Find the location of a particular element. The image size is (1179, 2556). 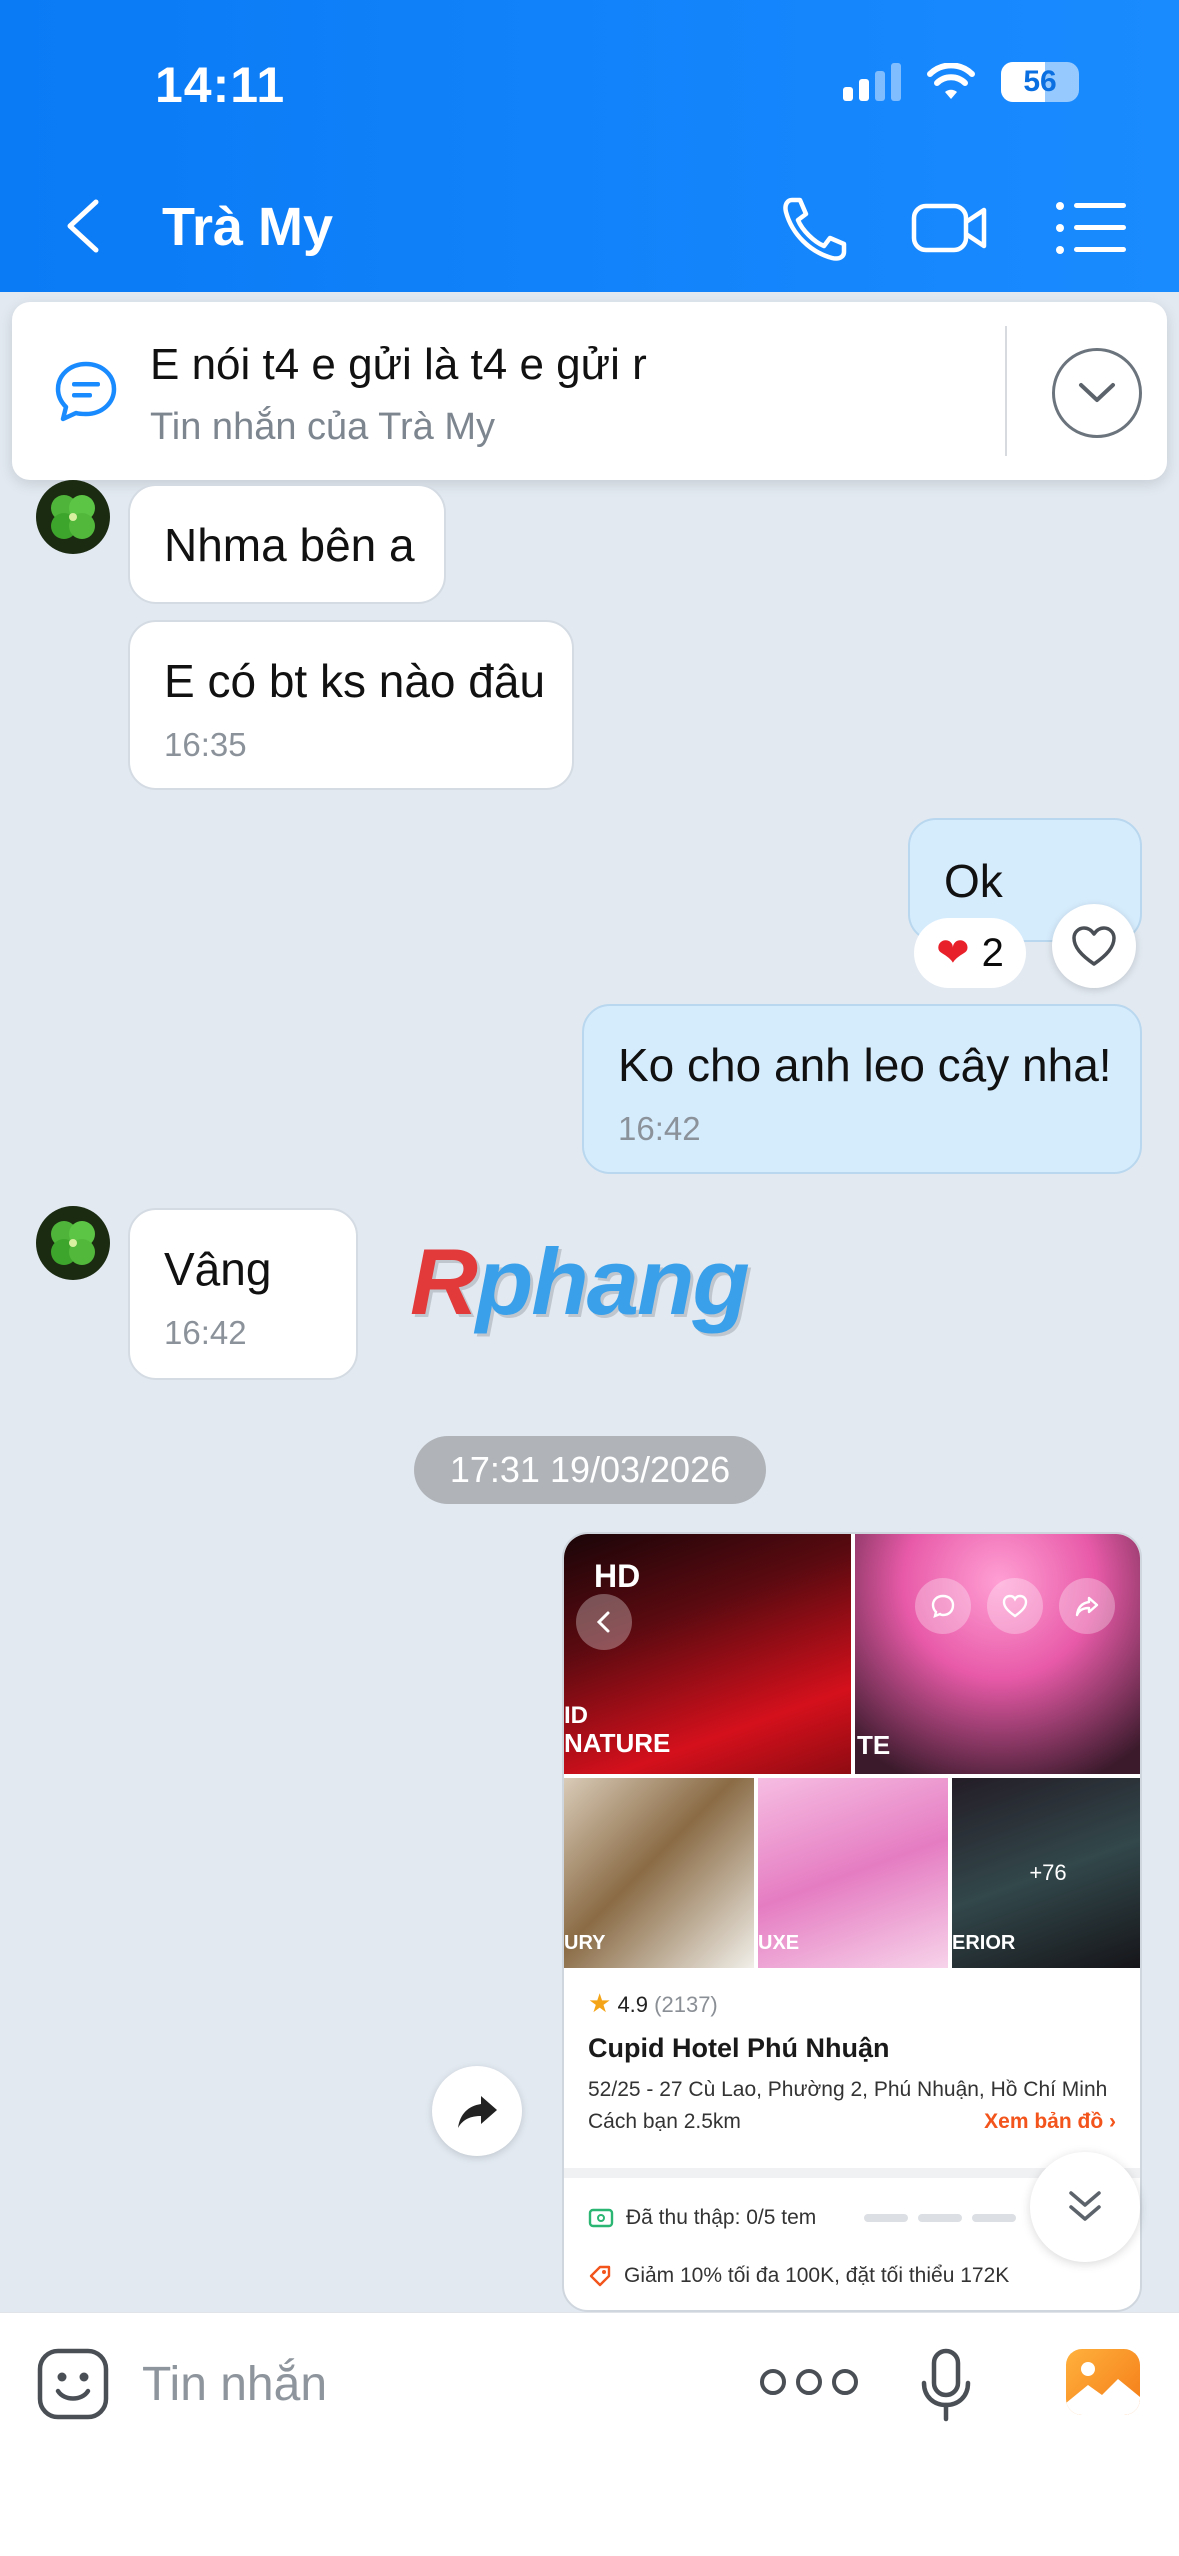

chevron-left-icon is located at coordinates (603, 1622).